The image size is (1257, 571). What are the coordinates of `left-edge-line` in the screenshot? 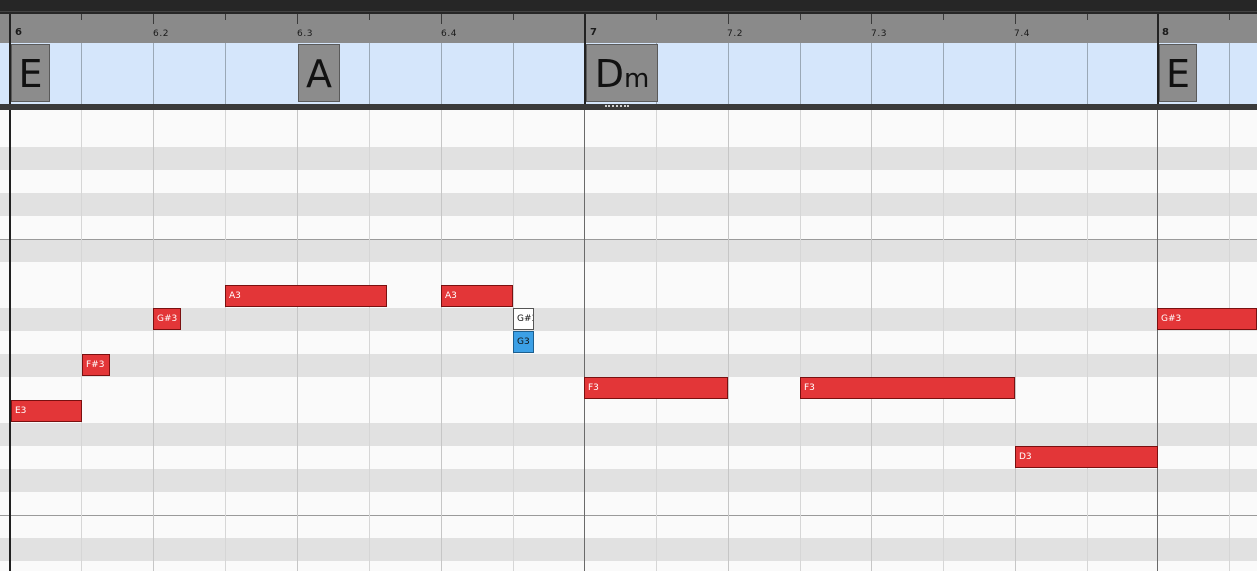 It's located at (10, 340).